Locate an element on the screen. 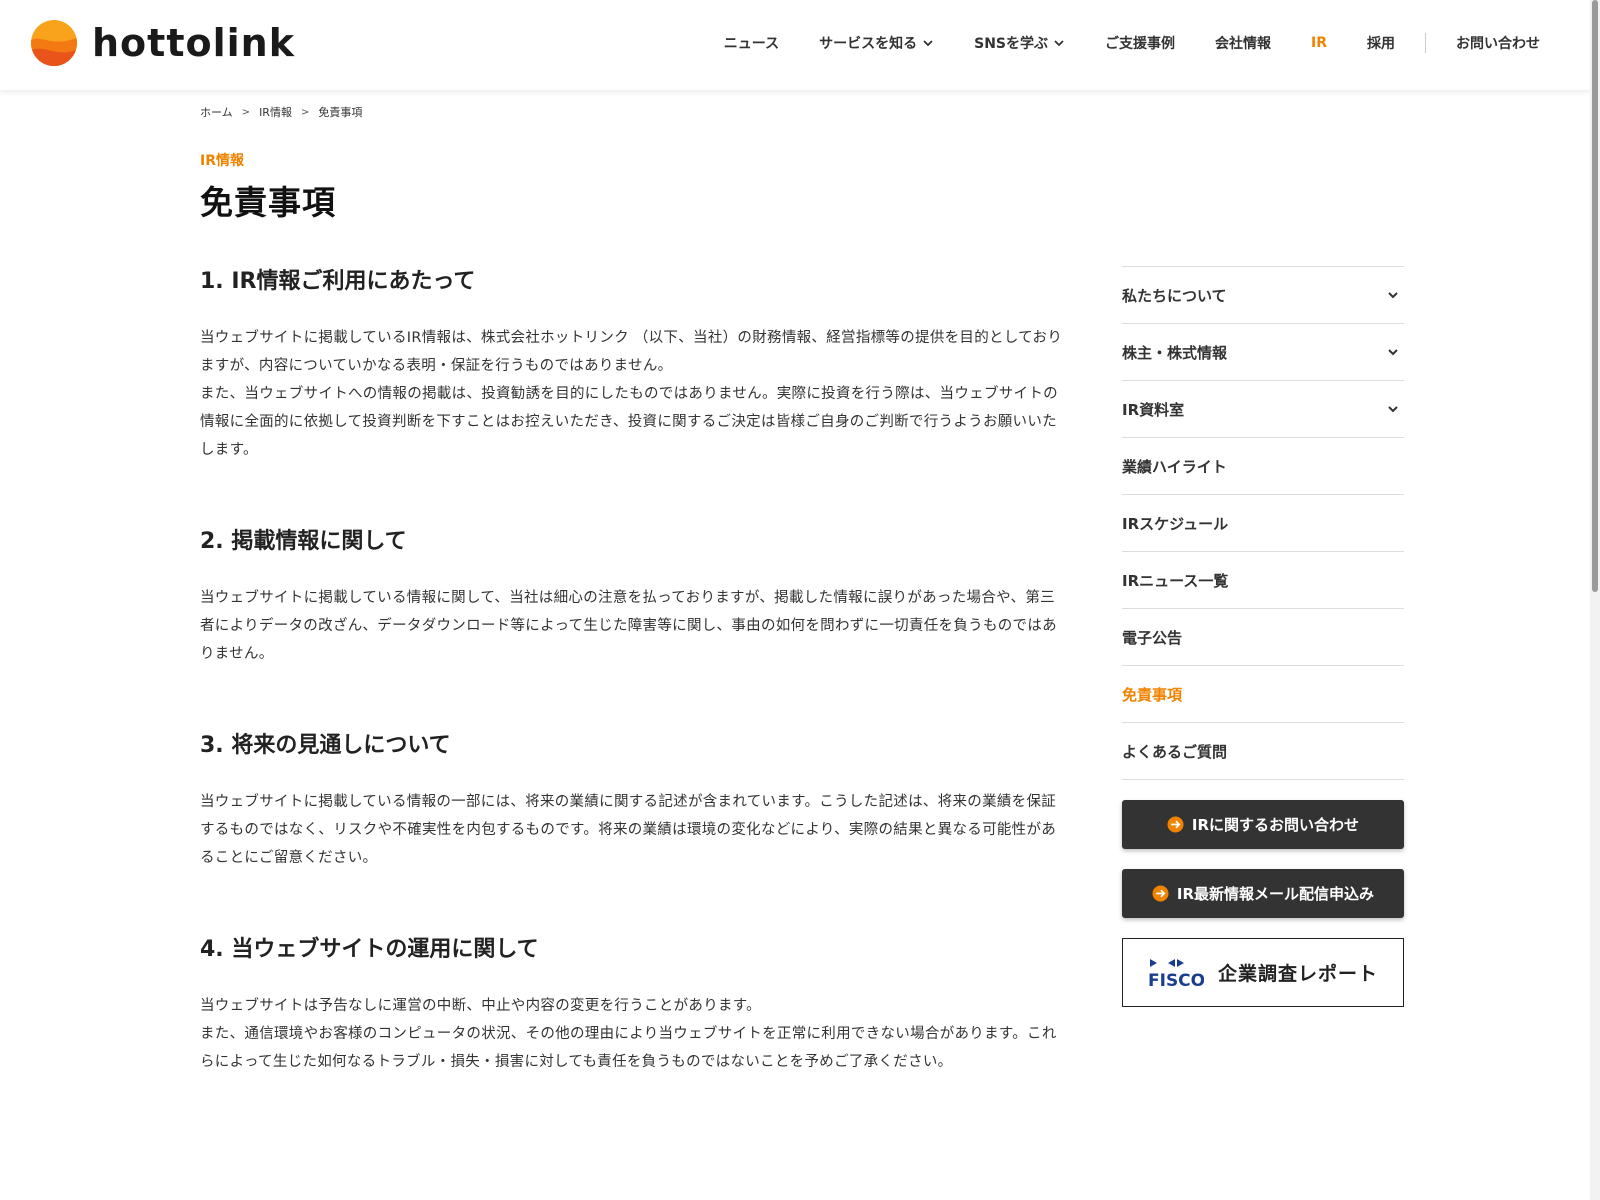 This screenshot has width=1600, height=1200. page-title: 免責事項 is located at coordinates (268, 202).